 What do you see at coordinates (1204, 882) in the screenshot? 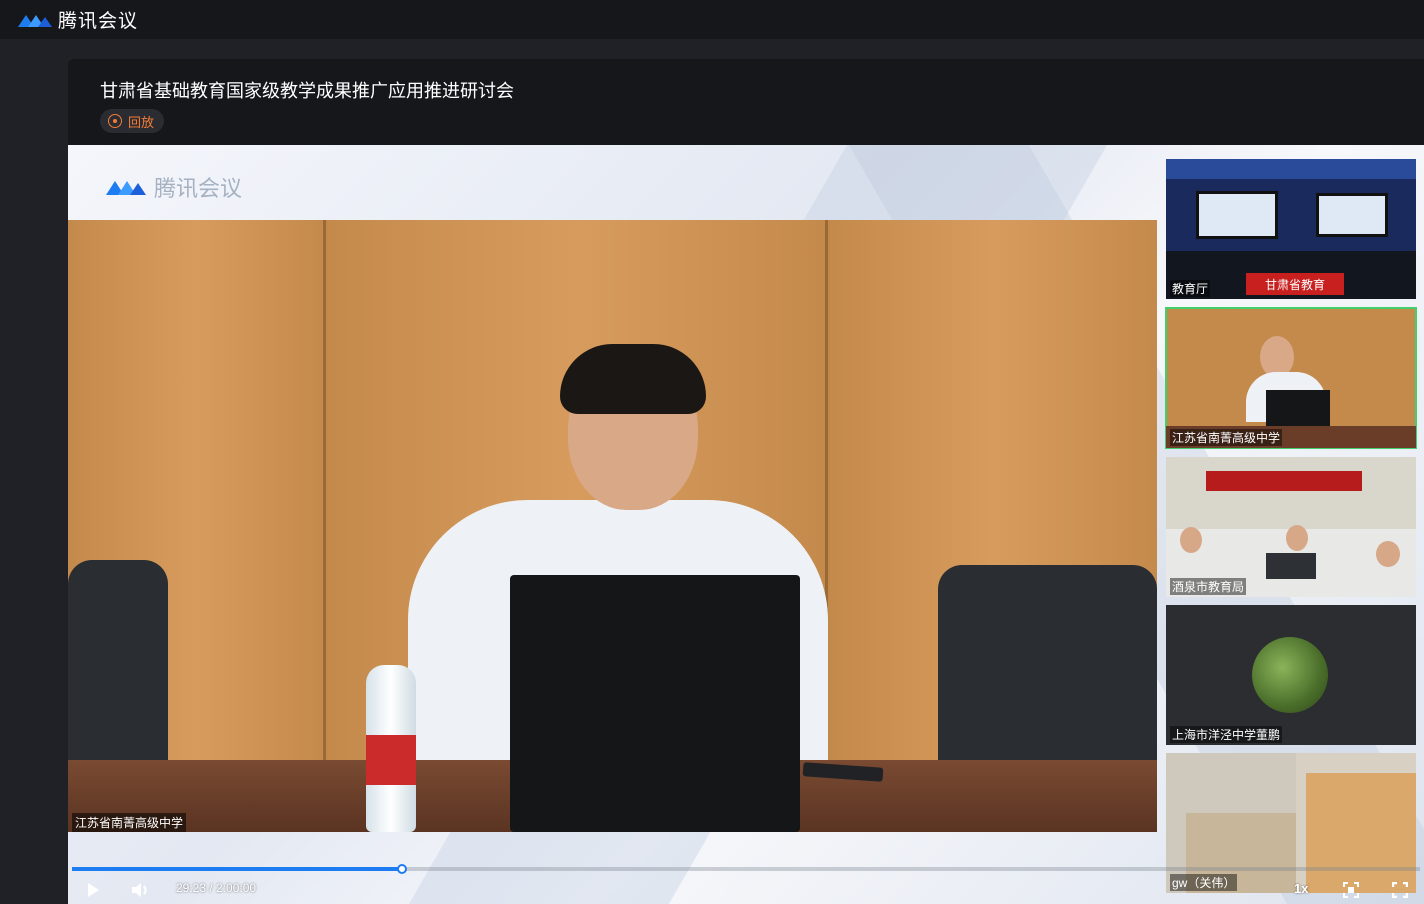
I see `participant-label: gw（关伟）` at bounding box center [1204, 882].